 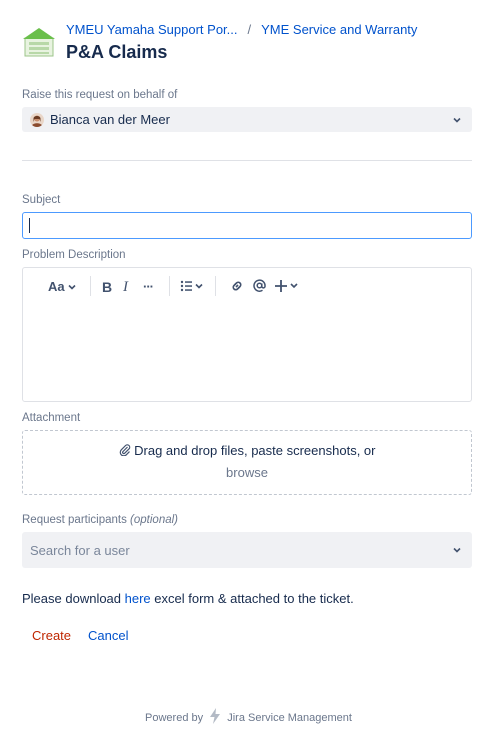 What do you see at coordinates (73, 598) in the screenshot?
I see `note-text-before: Please download` at bounding box center [73, 598].